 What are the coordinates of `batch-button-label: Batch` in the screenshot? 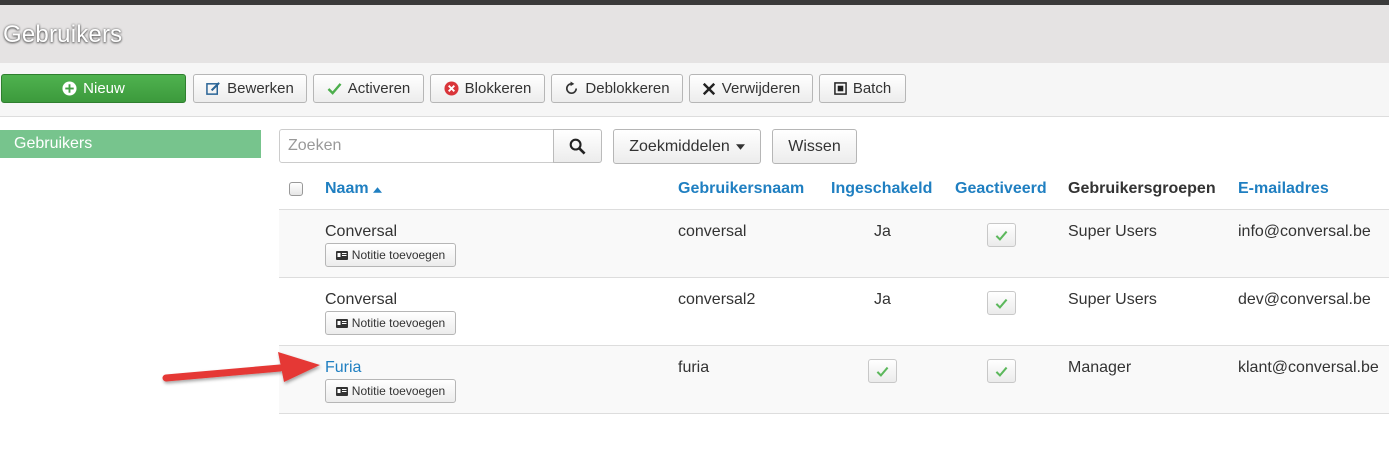 It's located at (872, 88).